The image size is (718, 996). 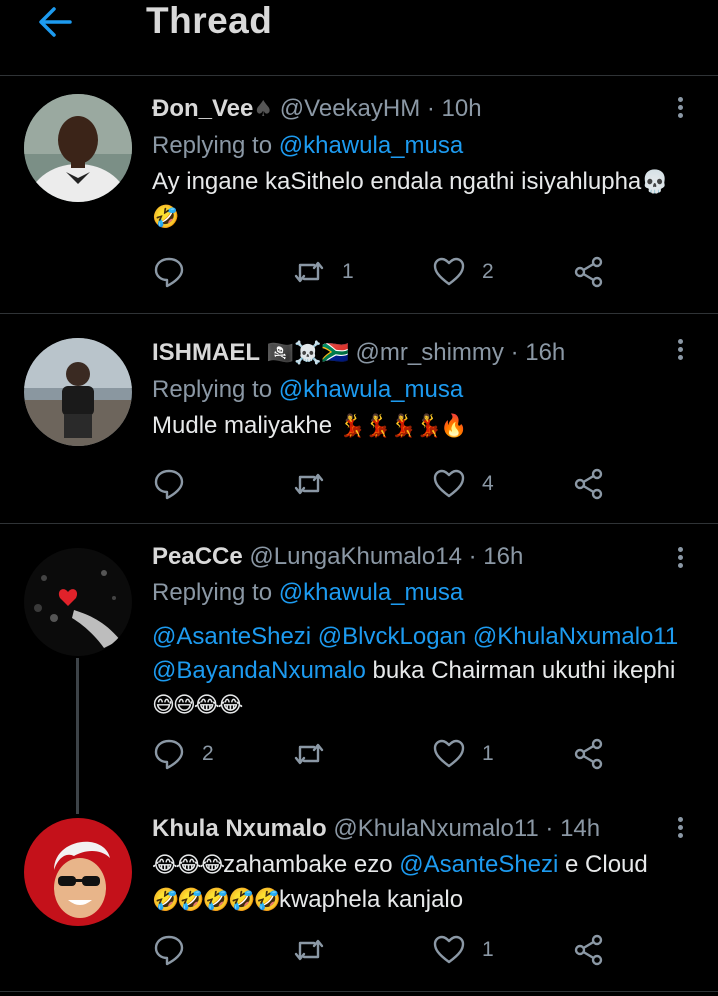 I want to click on page-title: Thread, so click(x=209, y=20).